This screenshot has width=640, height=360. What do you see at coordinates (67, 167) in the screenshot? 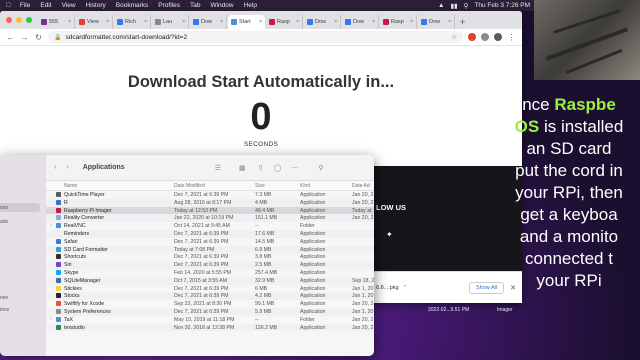
I see `forward-chevron-icon: ›` at bounding box center [67, 167].